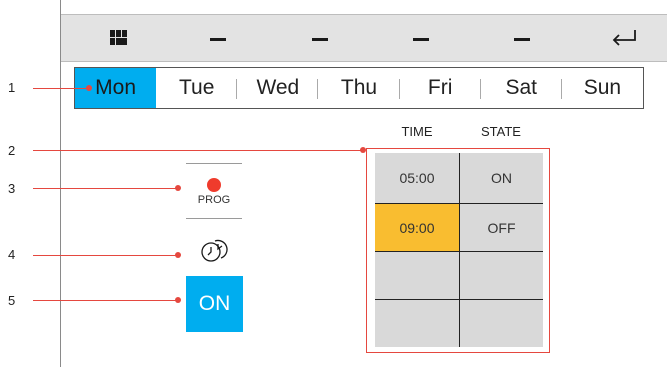  Describe the element at coordinates (501, 131) in the screenshot. I see `state-header: STATE` at that location.